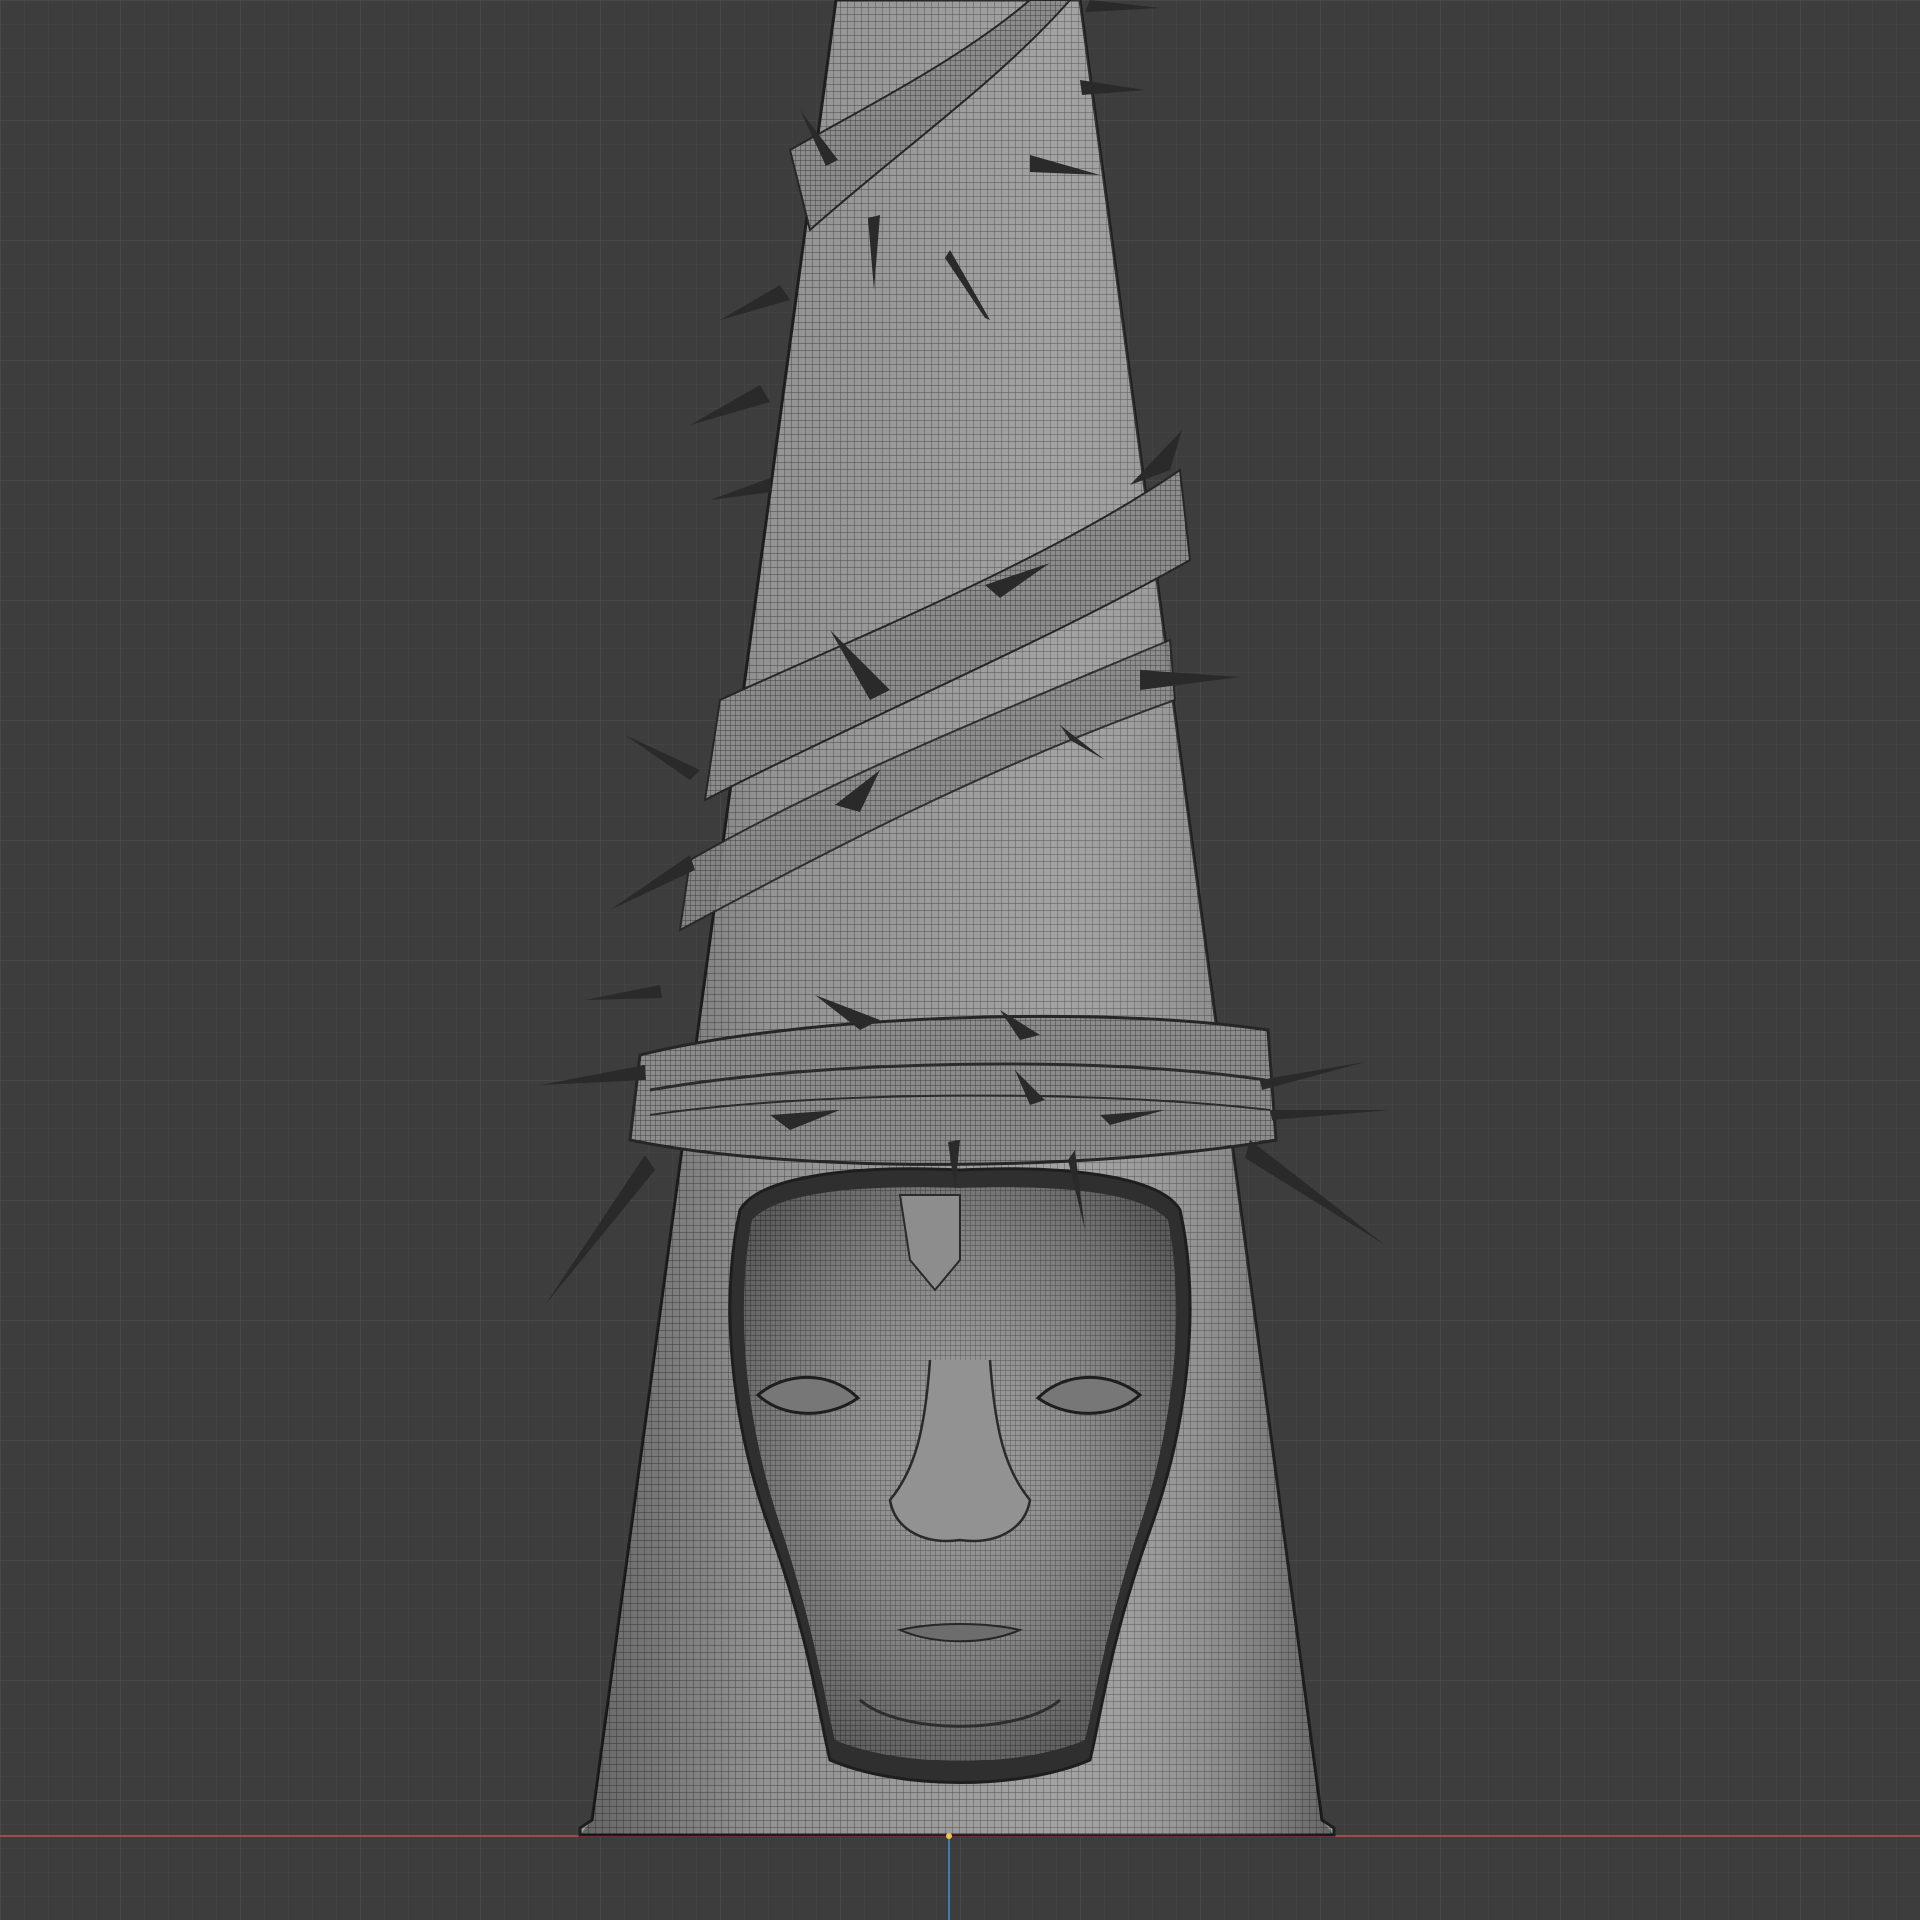  What do you see at coordinates (949, 1836) in the screenshot?
I see `origin-point` at bounding box center [949, 1836].